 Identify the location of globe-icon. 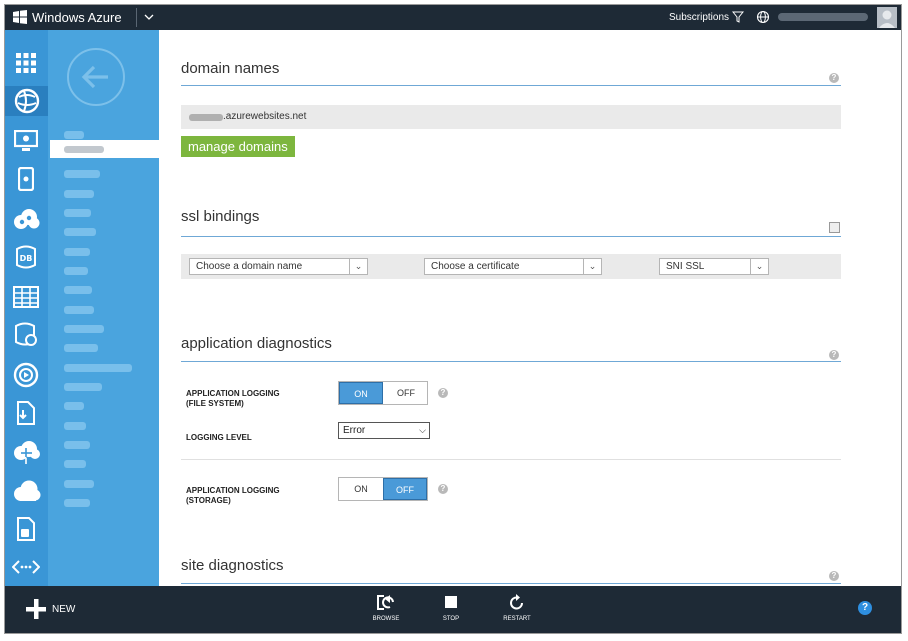
(763, 17).